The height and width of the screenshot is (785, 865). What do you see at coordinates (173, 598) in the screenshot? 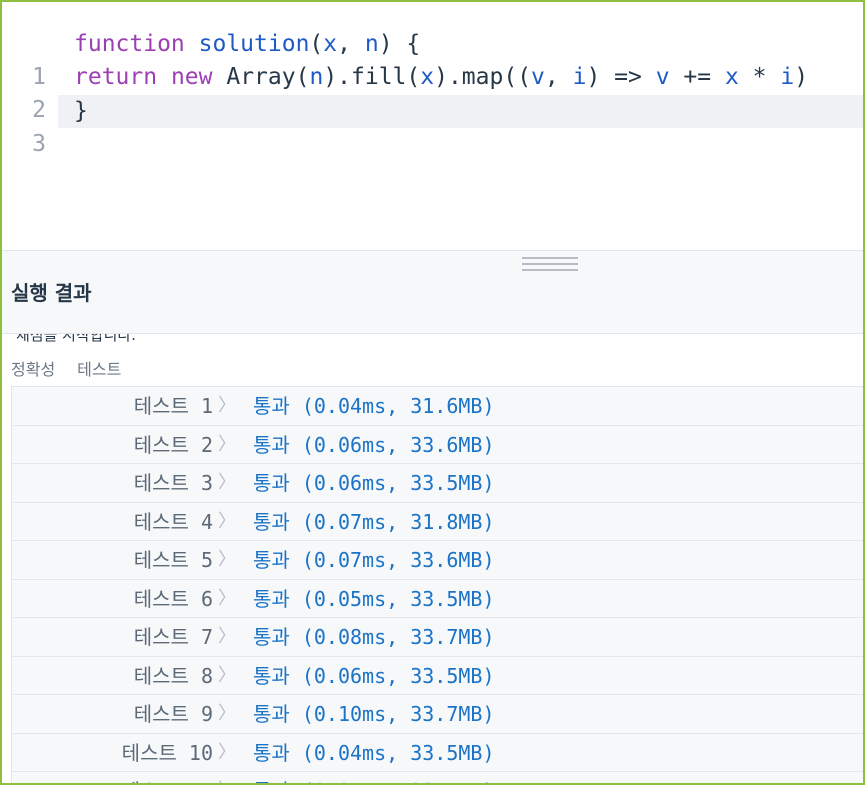
I see `test-name: 테스트 6` at bounding box center [173, 598].